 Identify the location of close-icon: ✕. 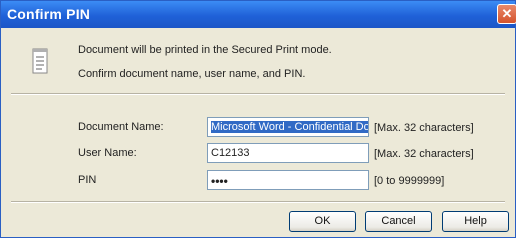
(507, 13).